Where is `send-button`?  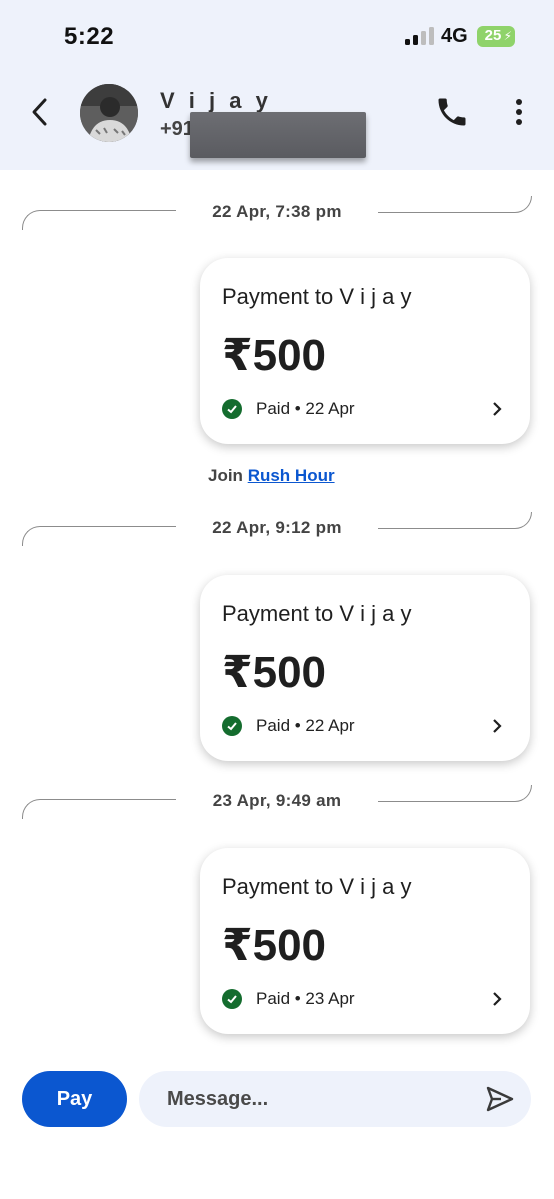
send-button is located at coordinates (500, 1099).